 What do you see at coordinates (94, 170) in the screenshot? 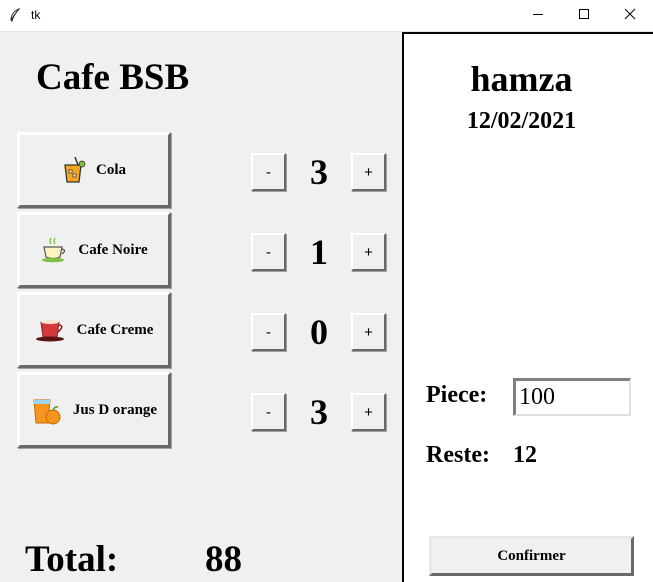
I see `item-button-cola: Cola` at bounding box center [94, 170].